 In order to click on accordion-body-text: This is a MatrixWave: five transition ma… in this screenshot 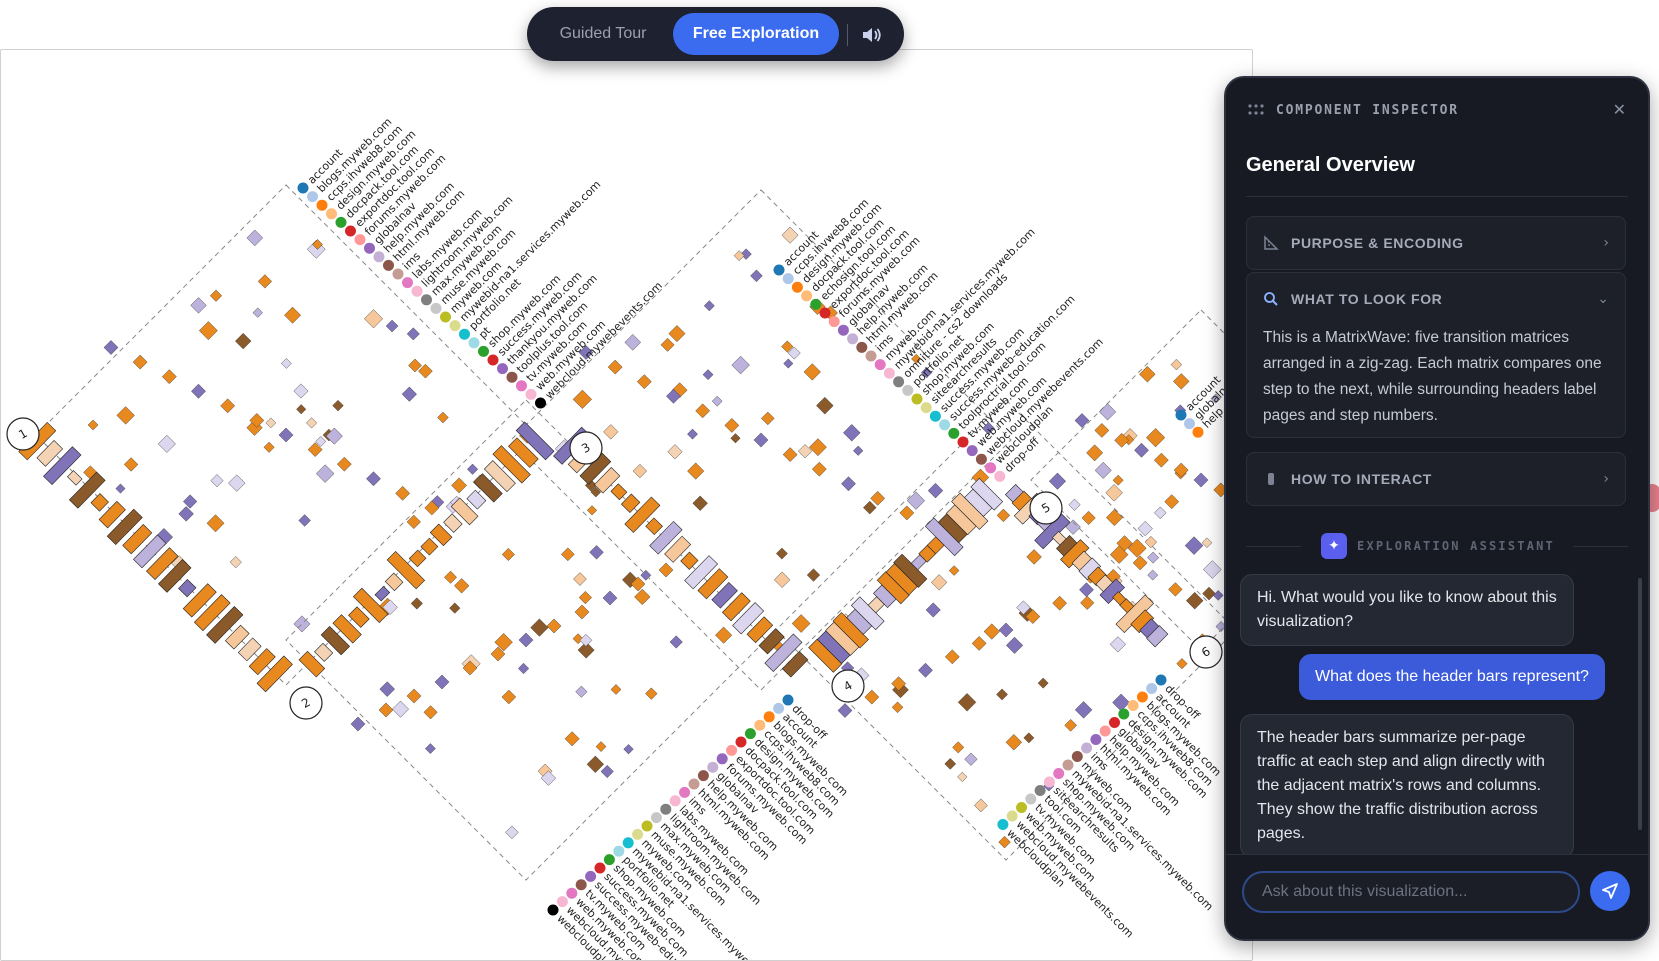, I will do `click(1432, 376)`.